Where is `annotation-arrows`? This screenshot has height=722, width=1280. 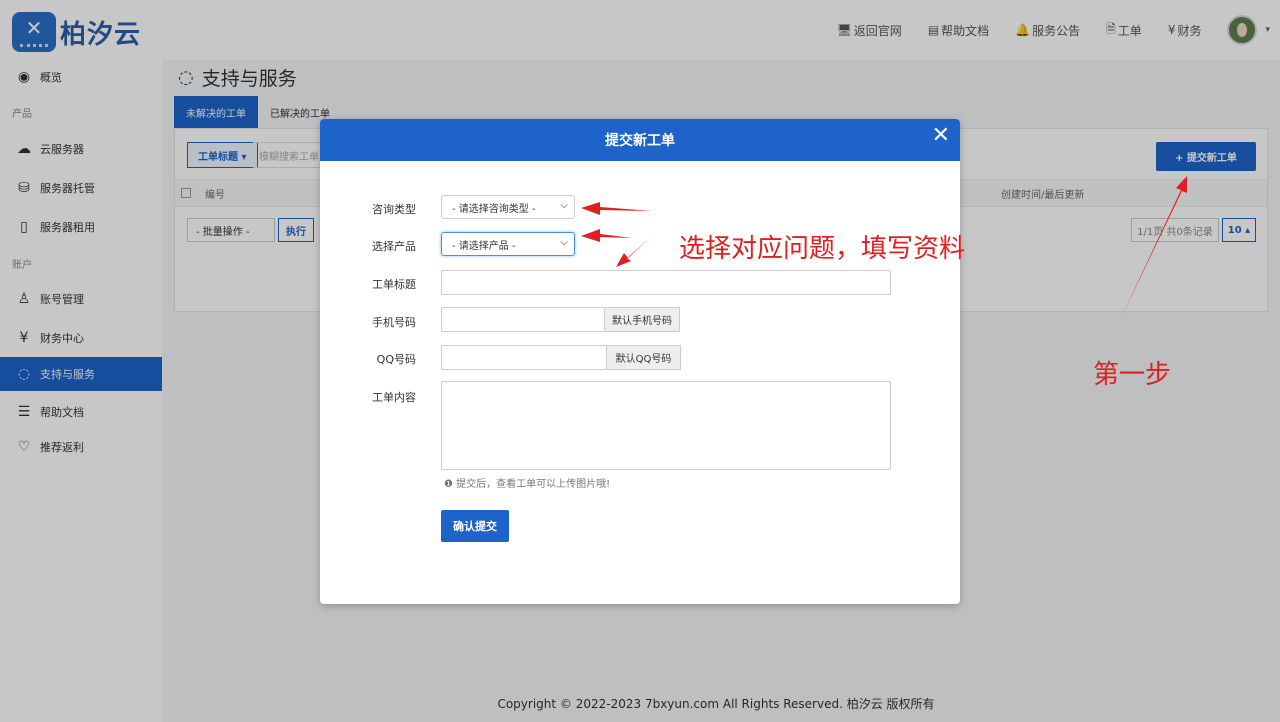
annotation-arrows is located at coordinates (884, 247).